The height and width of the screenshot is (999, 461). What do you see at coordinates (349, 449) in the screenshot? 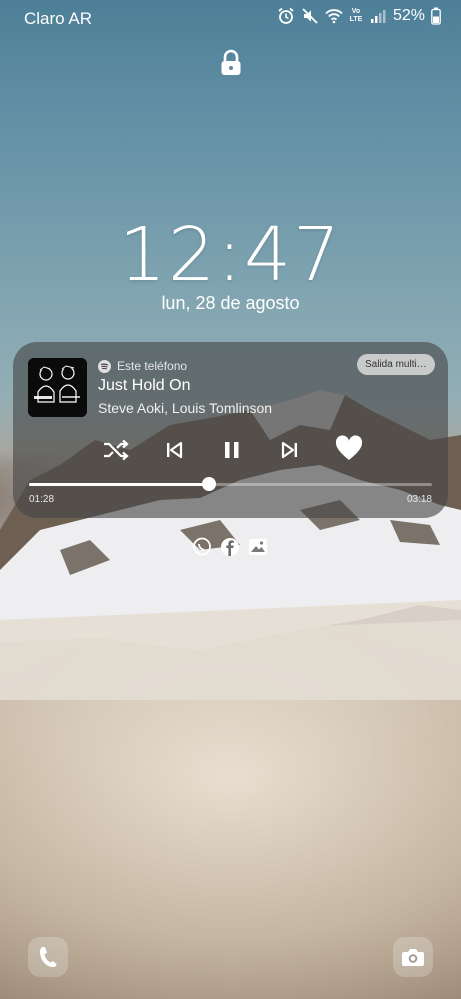
I see `heart-icon` at bounding box center [349, 449].